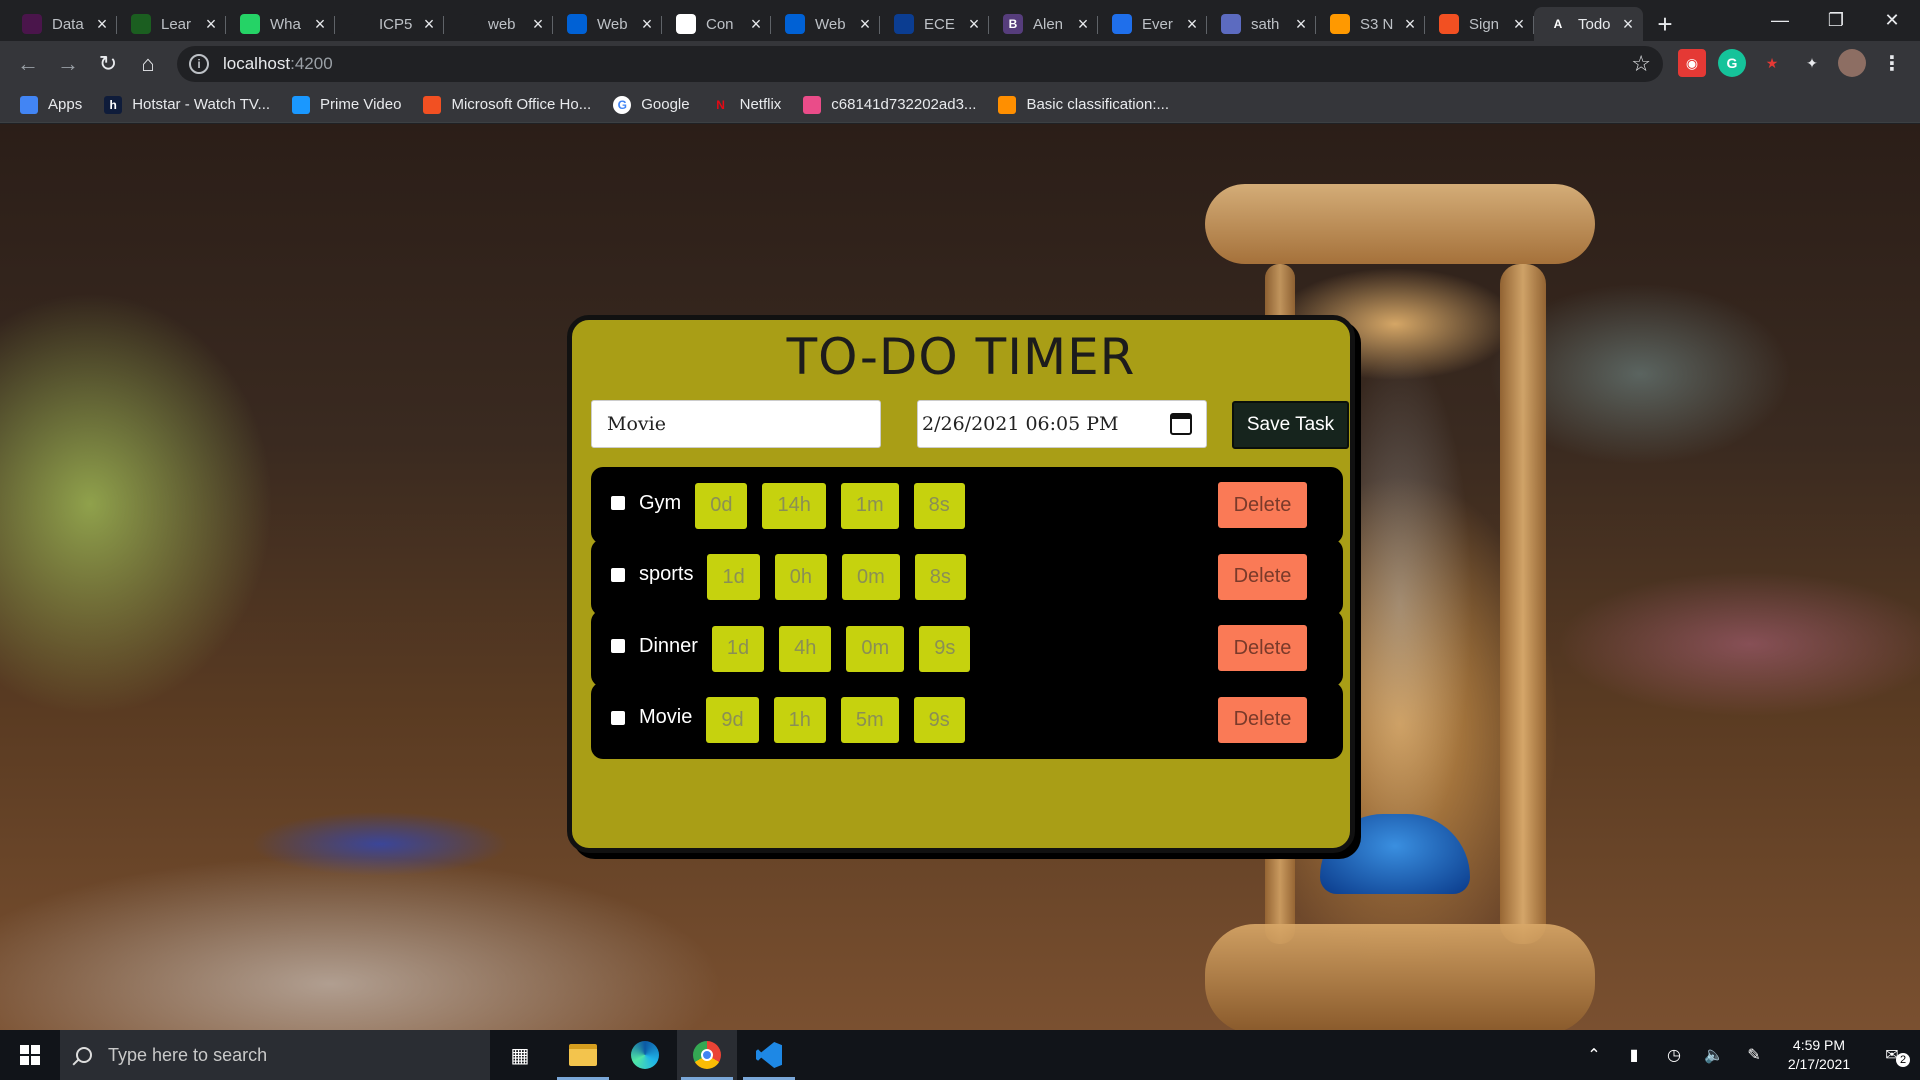  What do you see at coordinates (1400, 977) in the screenshot?
I see `background-hourglass-base` at bounding box center [1400, 977].